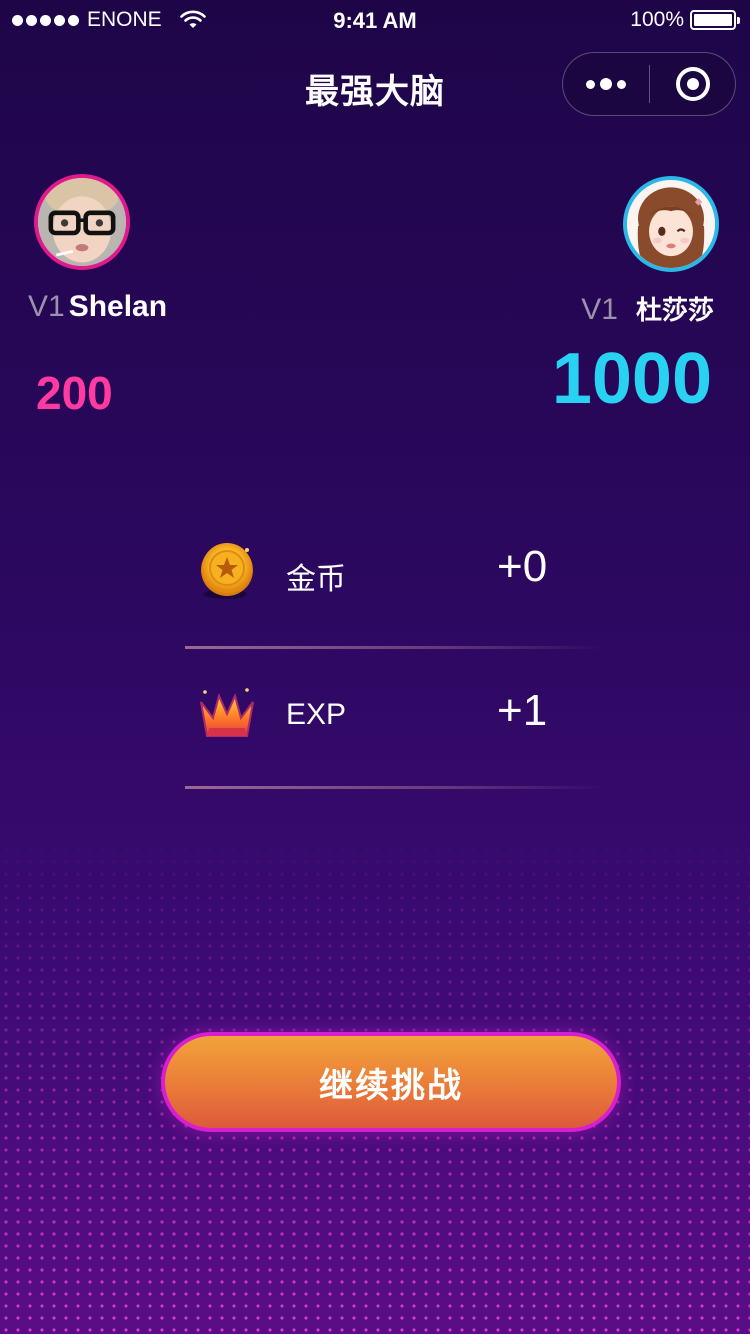 Image resolution: width=750 pixels, height=1334 pixels. What do you see at coordinates (599, 309) in the screenshot?
I see `right-player-level: V1` at bounding box center [599, 309].